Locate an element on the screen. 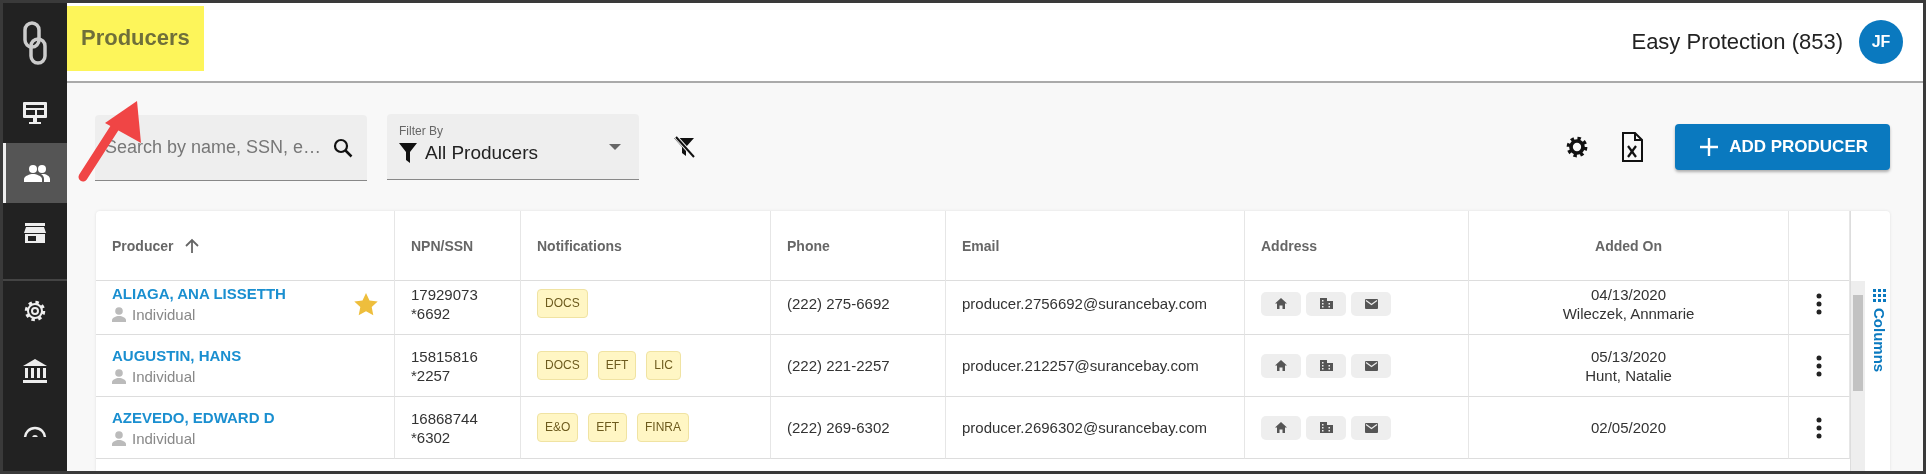 This screenshot has width=1926, height=474. producer-name-link: AUGUSTIN, HANS is located at coordinates (177, 355).